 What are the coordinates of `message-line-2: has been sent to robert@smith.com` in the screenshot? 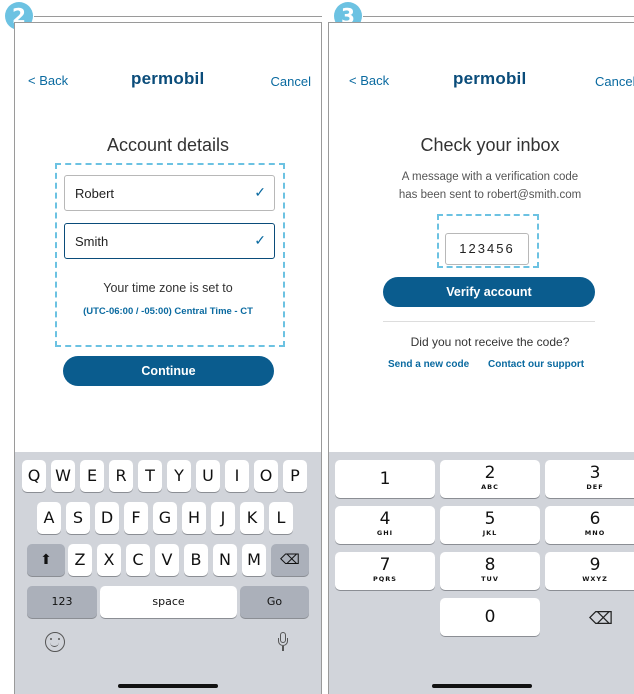 It's located at (490, 195).